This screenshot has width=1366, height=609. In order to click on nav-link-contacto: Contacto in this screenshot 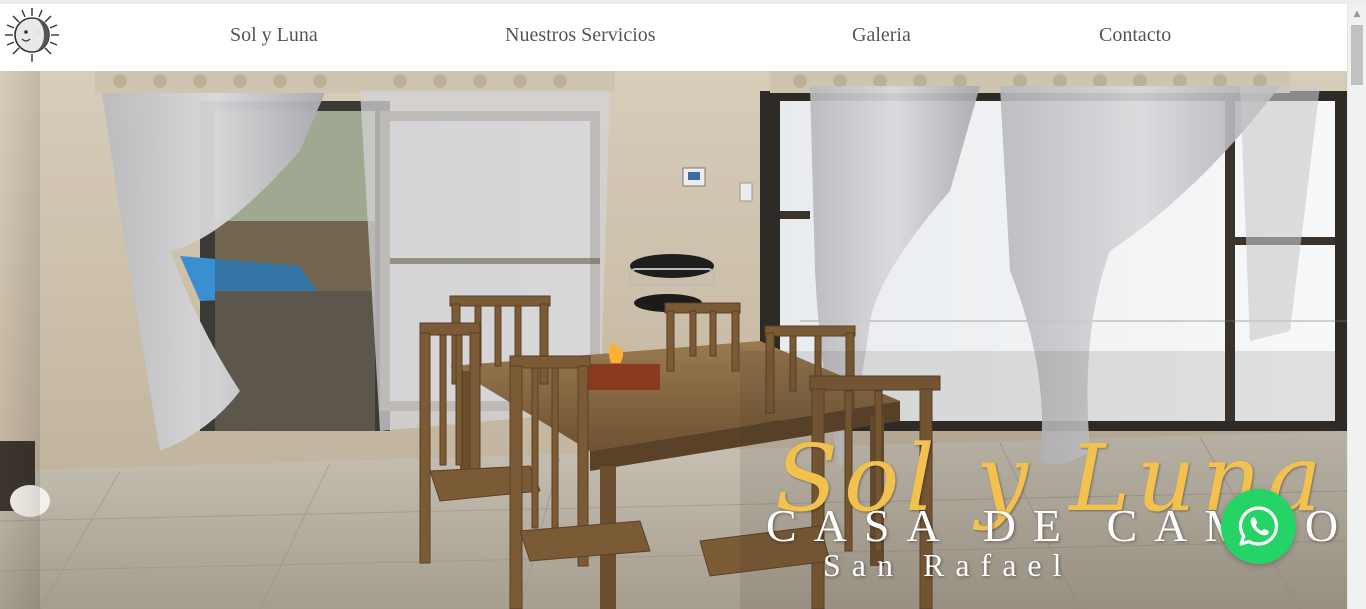, I will do `click(1135, 35)`.